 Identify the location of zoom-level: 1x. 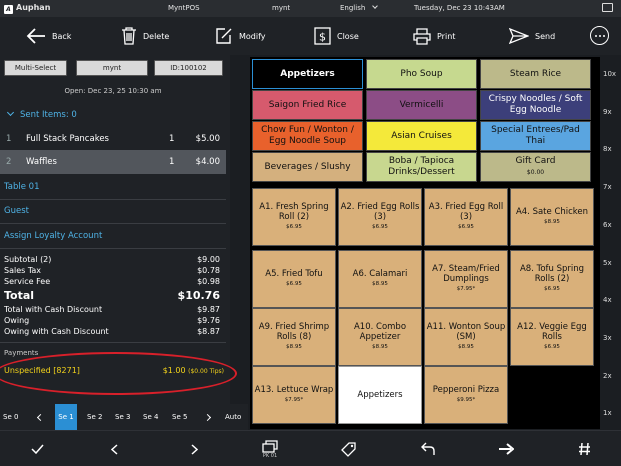
(607, 413).